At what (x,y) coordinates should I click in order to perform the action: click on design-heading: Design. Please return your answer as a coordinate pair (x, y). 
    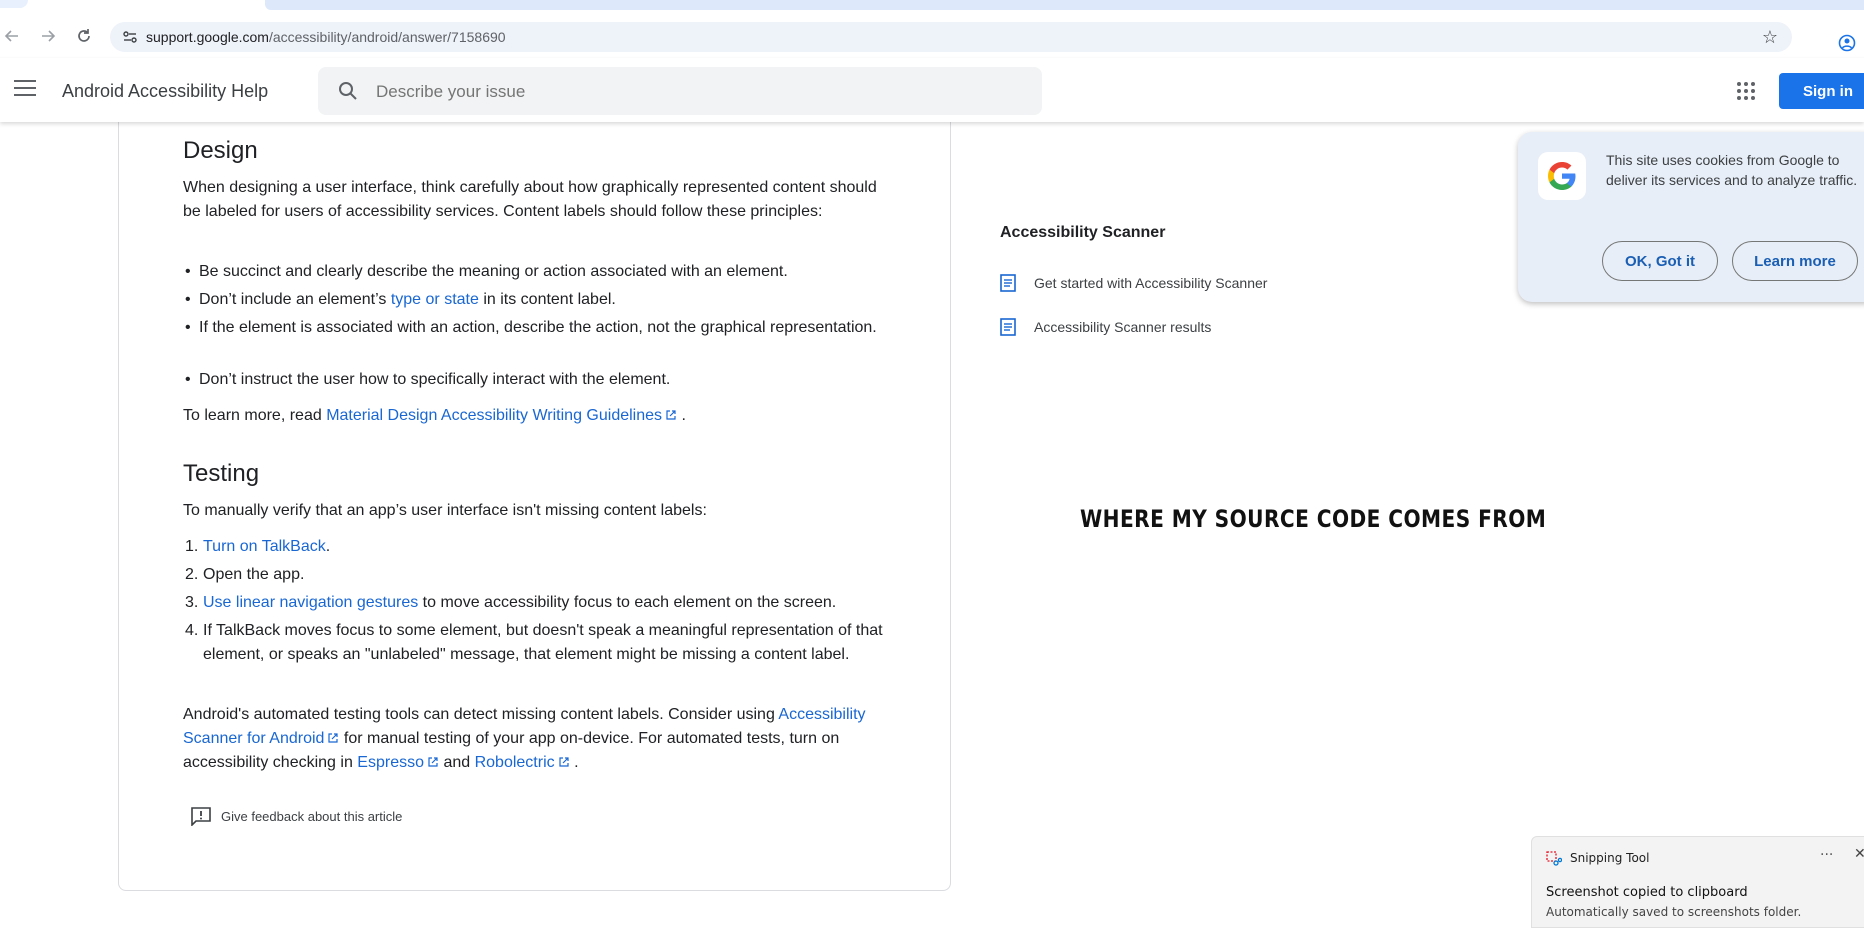
    Looking at the image, I should click on (220, 150).